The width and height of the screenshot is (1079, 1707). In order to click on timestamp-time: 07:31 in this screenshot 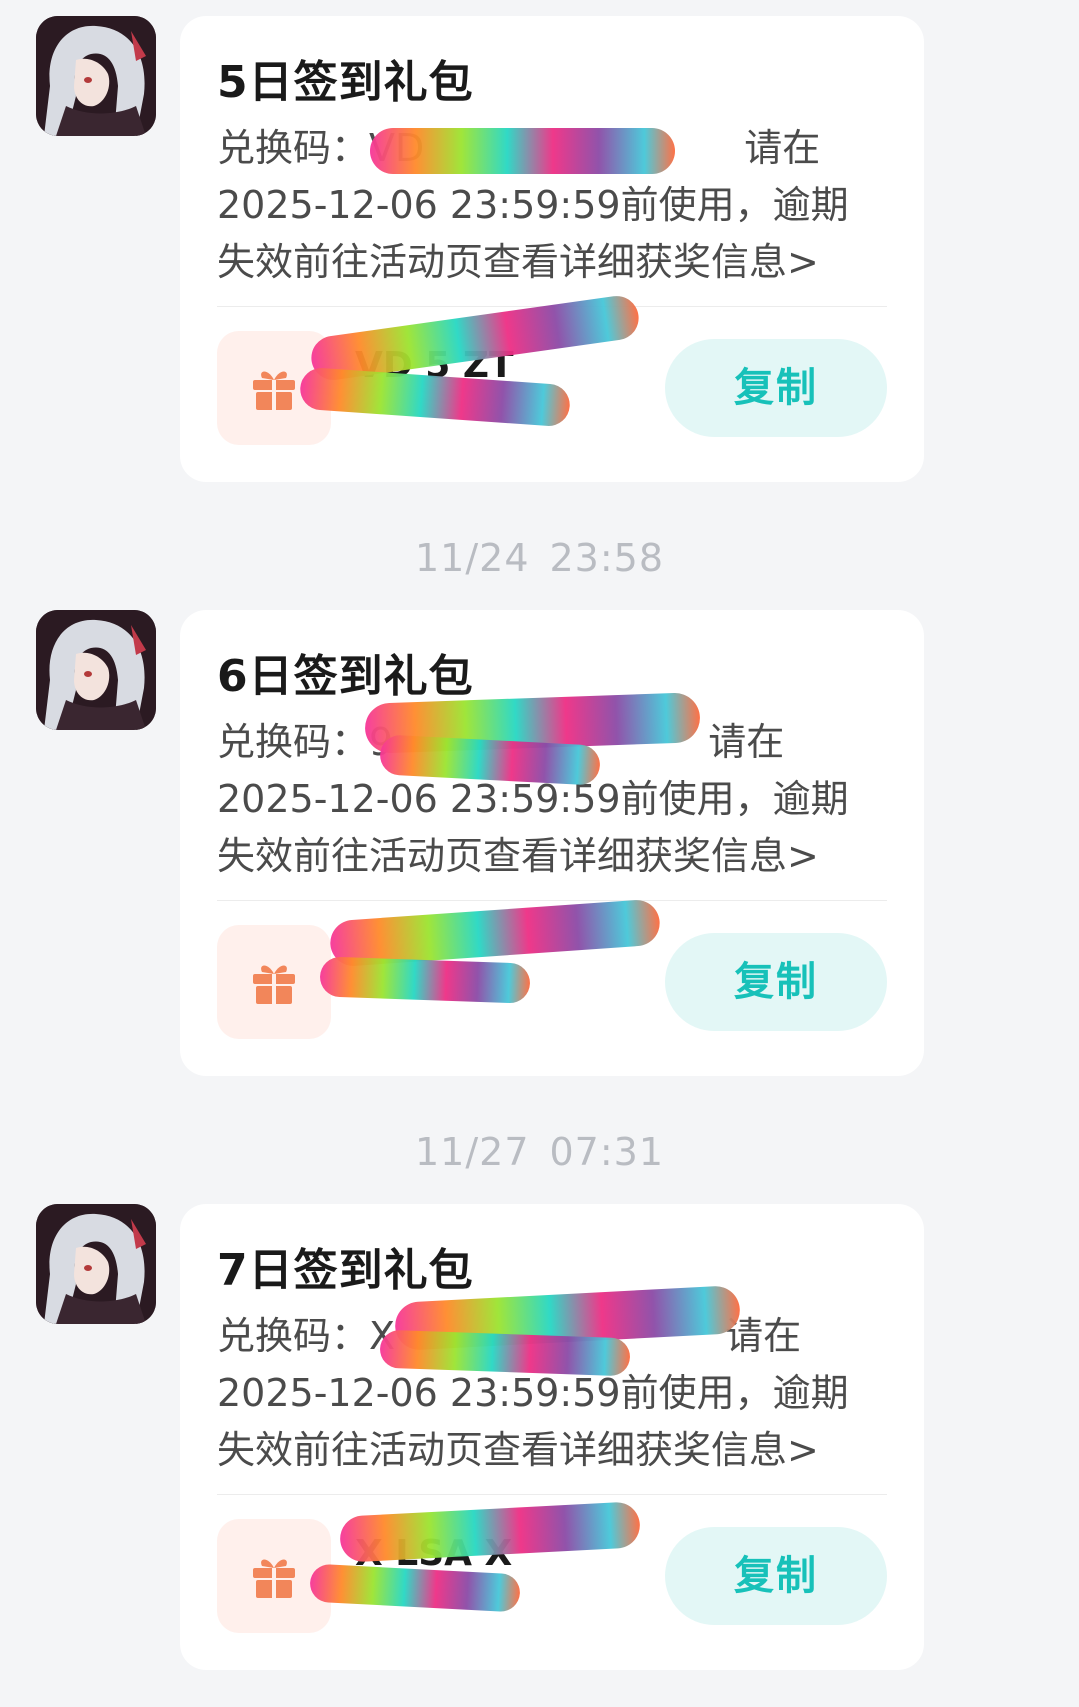, I will do `click(607, 1152)`.